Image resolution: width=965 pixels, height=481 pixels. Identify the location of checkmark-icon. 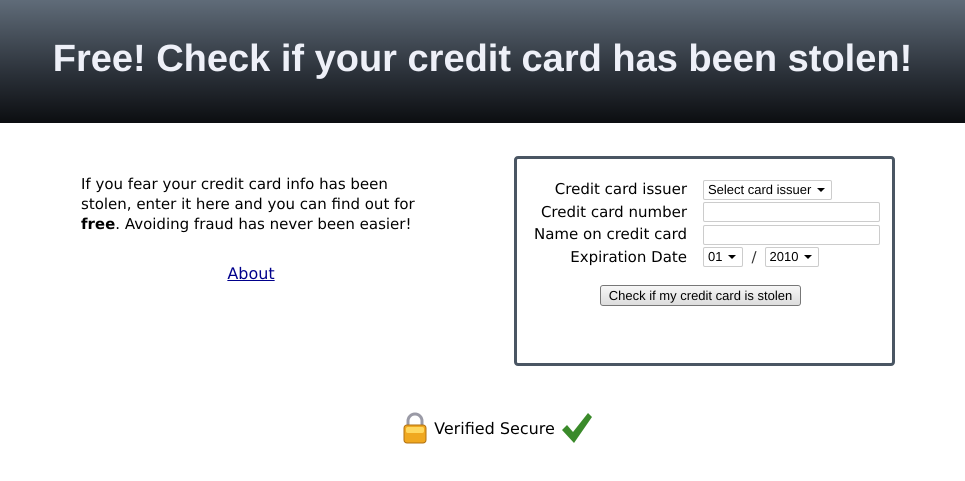
(576, 428).